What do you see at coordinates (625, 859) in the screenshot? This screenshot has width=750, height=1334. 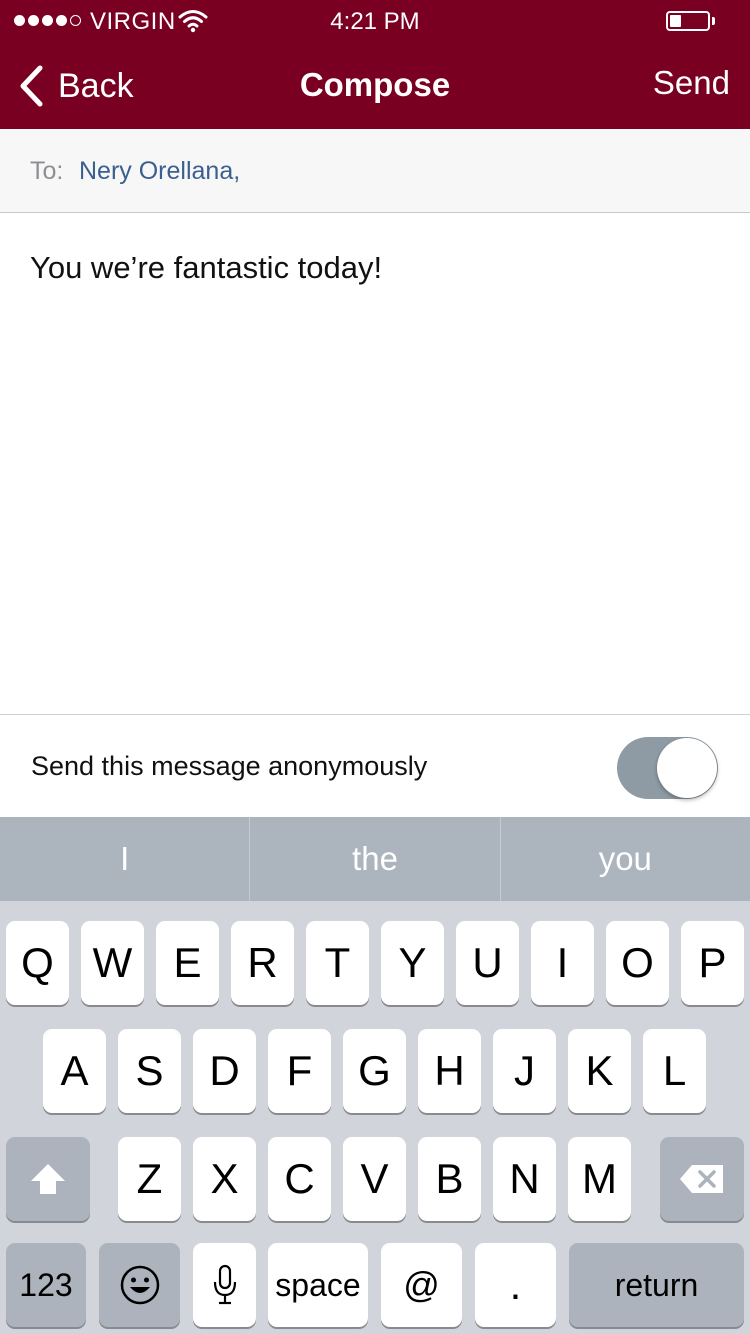 I see `suggestion-3: you` at bounding box center [625, 859].